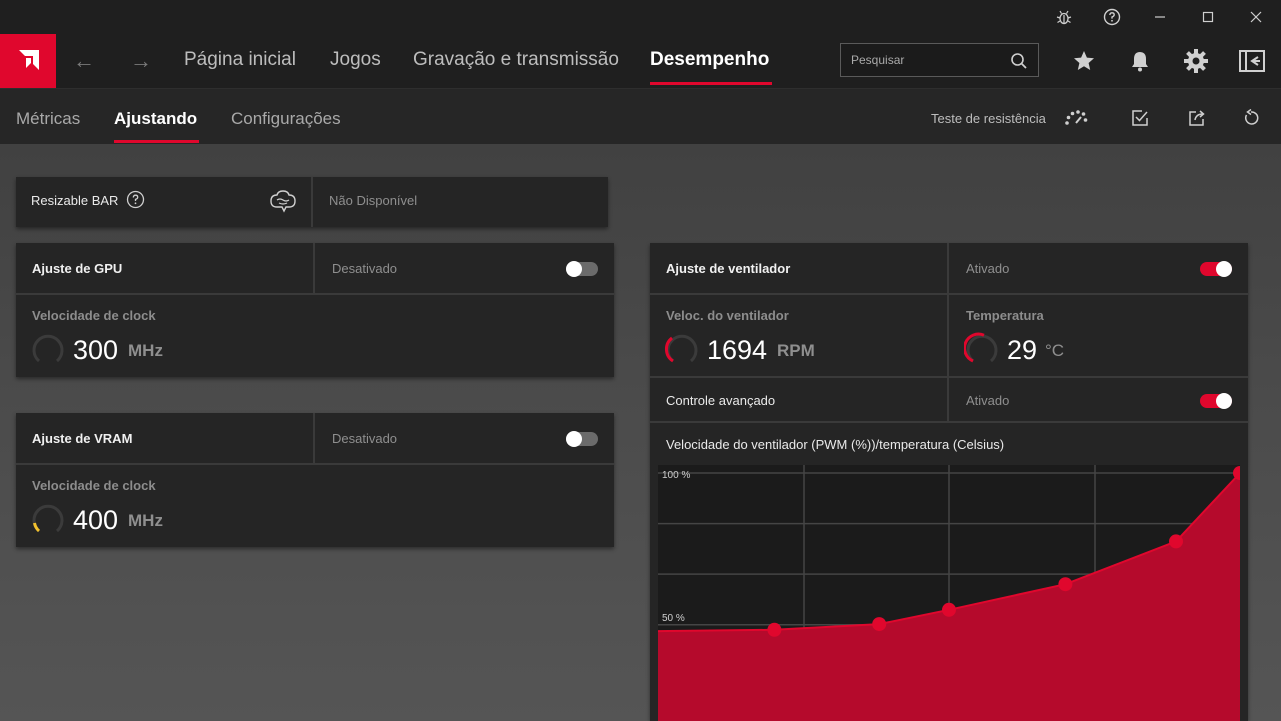 The image size is (1281, 721). What do you see at coordinates (373, 200) in the screenshot?
I see `resizable-bar-status: Não Disponível` at bounding box center [373, 200].